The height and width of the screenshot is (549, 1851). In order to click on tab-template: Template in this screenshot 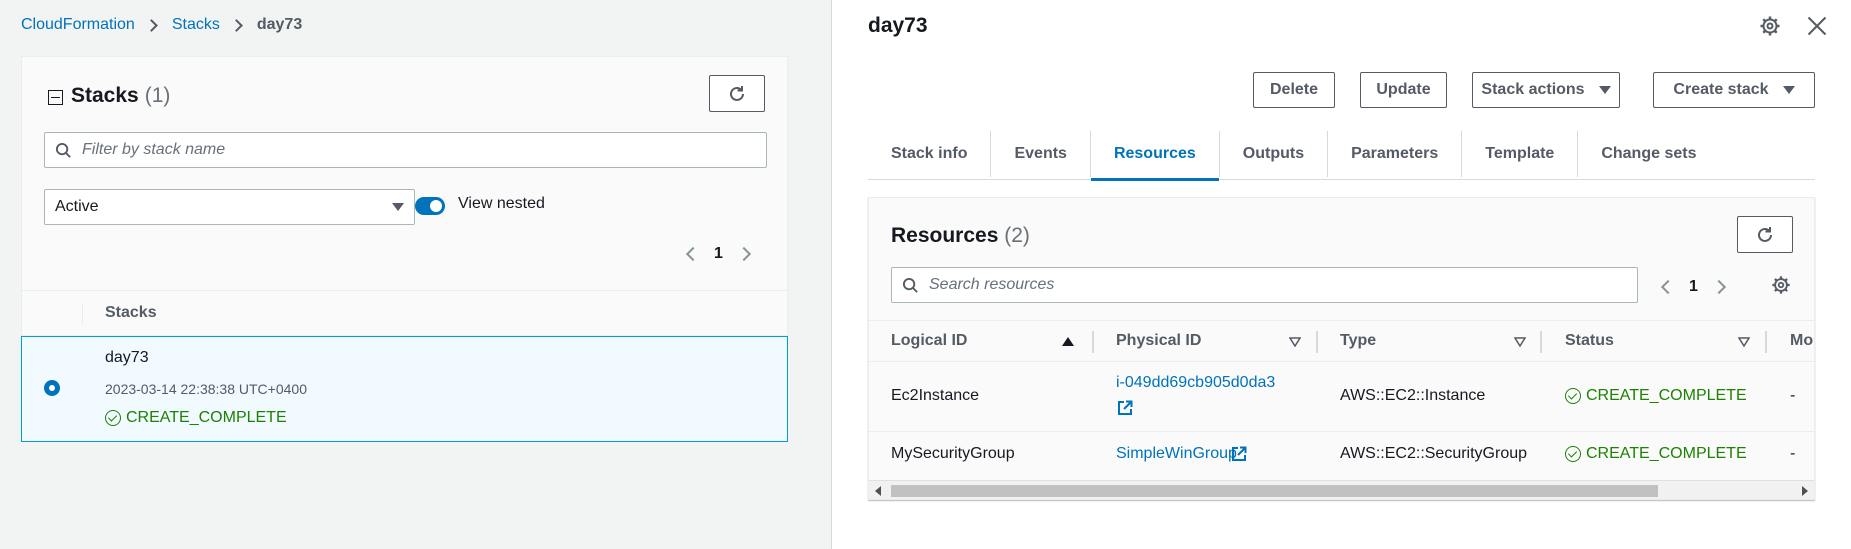, I will do `click(1519, 154)`.